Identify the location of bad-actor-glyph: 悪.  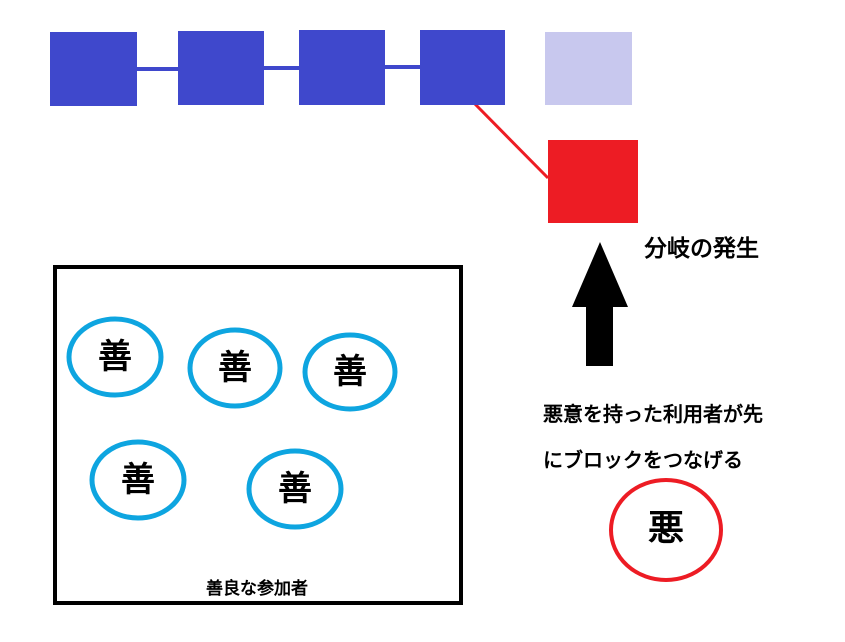
(665, 528).